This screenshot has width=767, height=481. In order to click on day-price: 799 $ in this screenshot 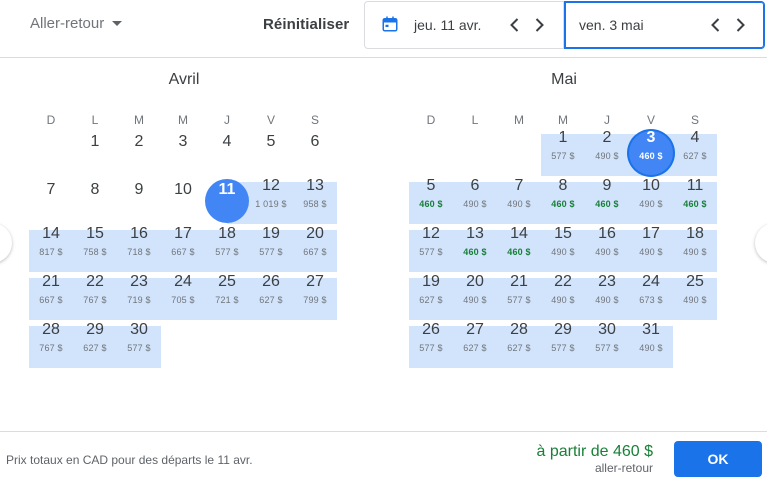, I will do `click(315, 300)`.